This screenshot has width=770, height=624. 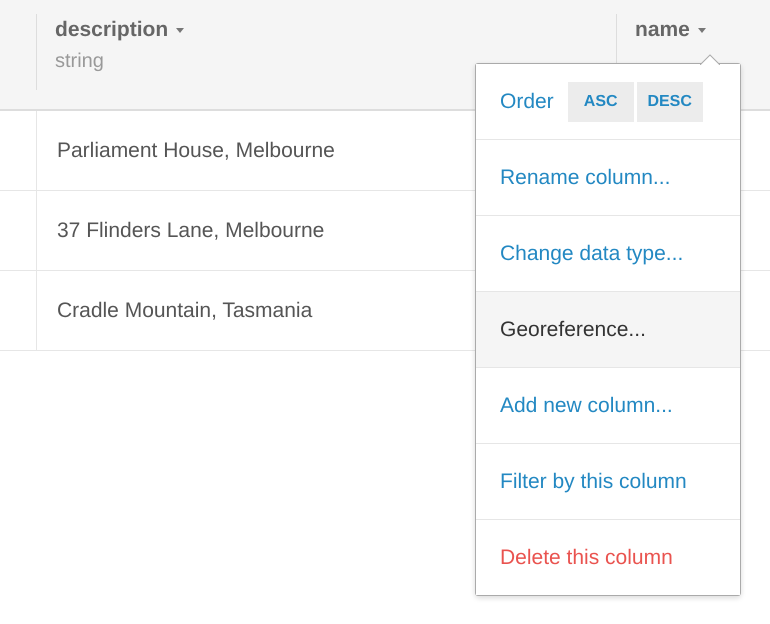 What do you see at coordinates (184, 310) in the screenshot?
I see `table-cell: Cradle Mountain, Tasmania` at bounding box center [184, 310].